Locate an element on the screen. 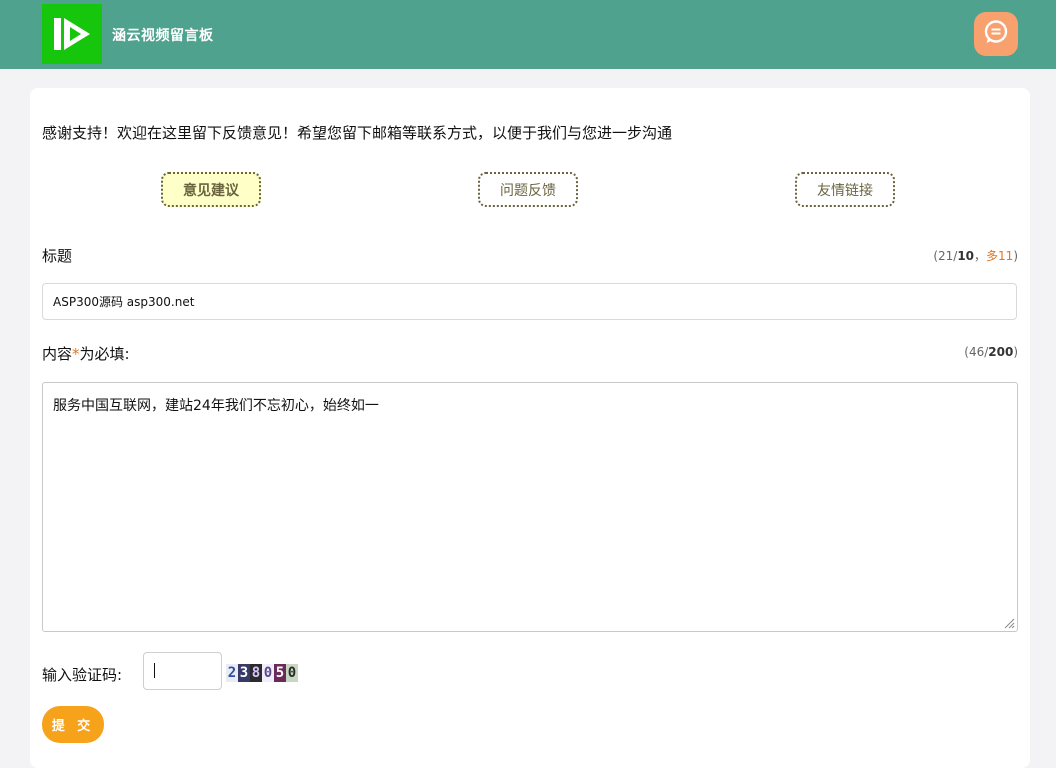  tab-issue-report: 问题反馈 is located at coordinates (528, 189).